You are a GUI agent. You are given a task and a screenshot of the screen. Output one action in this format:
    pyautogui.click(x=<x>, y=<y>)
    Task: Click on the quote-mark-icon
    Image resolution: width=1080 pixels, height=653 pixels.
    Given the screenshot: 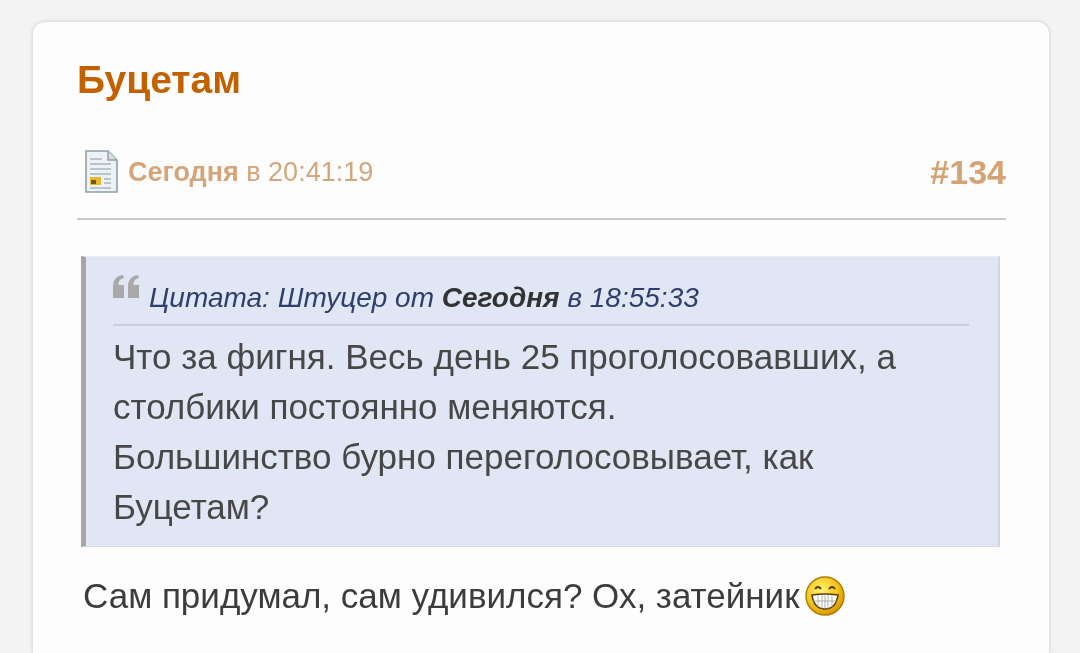 What is the action you would take?
    pyautogui.click(x=126, y=286)
    